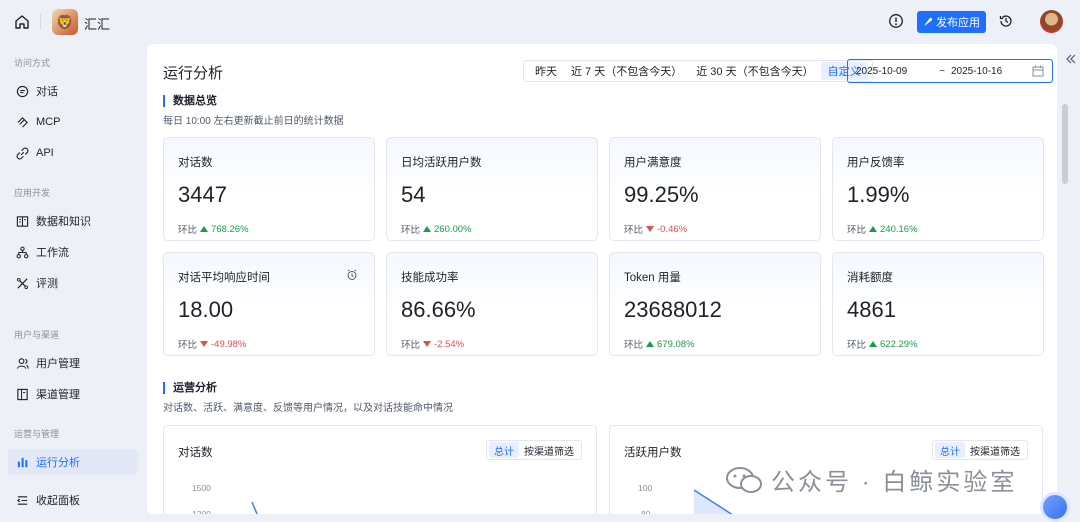 This screenshot has width=1080, height=522. Describe the element at coordinates (40, 22) in the screenshot. I see `top-divider` at that location.